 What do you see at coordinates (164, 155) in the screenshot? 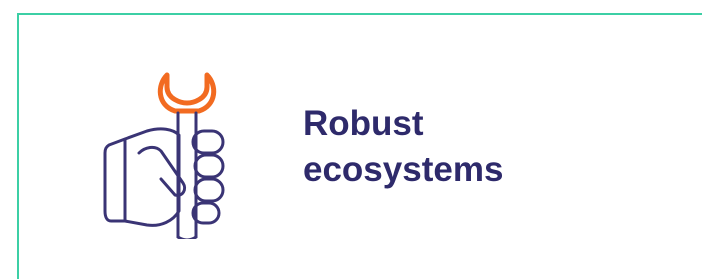
I see `hand-holding-wrench-icon` at bounding box center [164, 155].